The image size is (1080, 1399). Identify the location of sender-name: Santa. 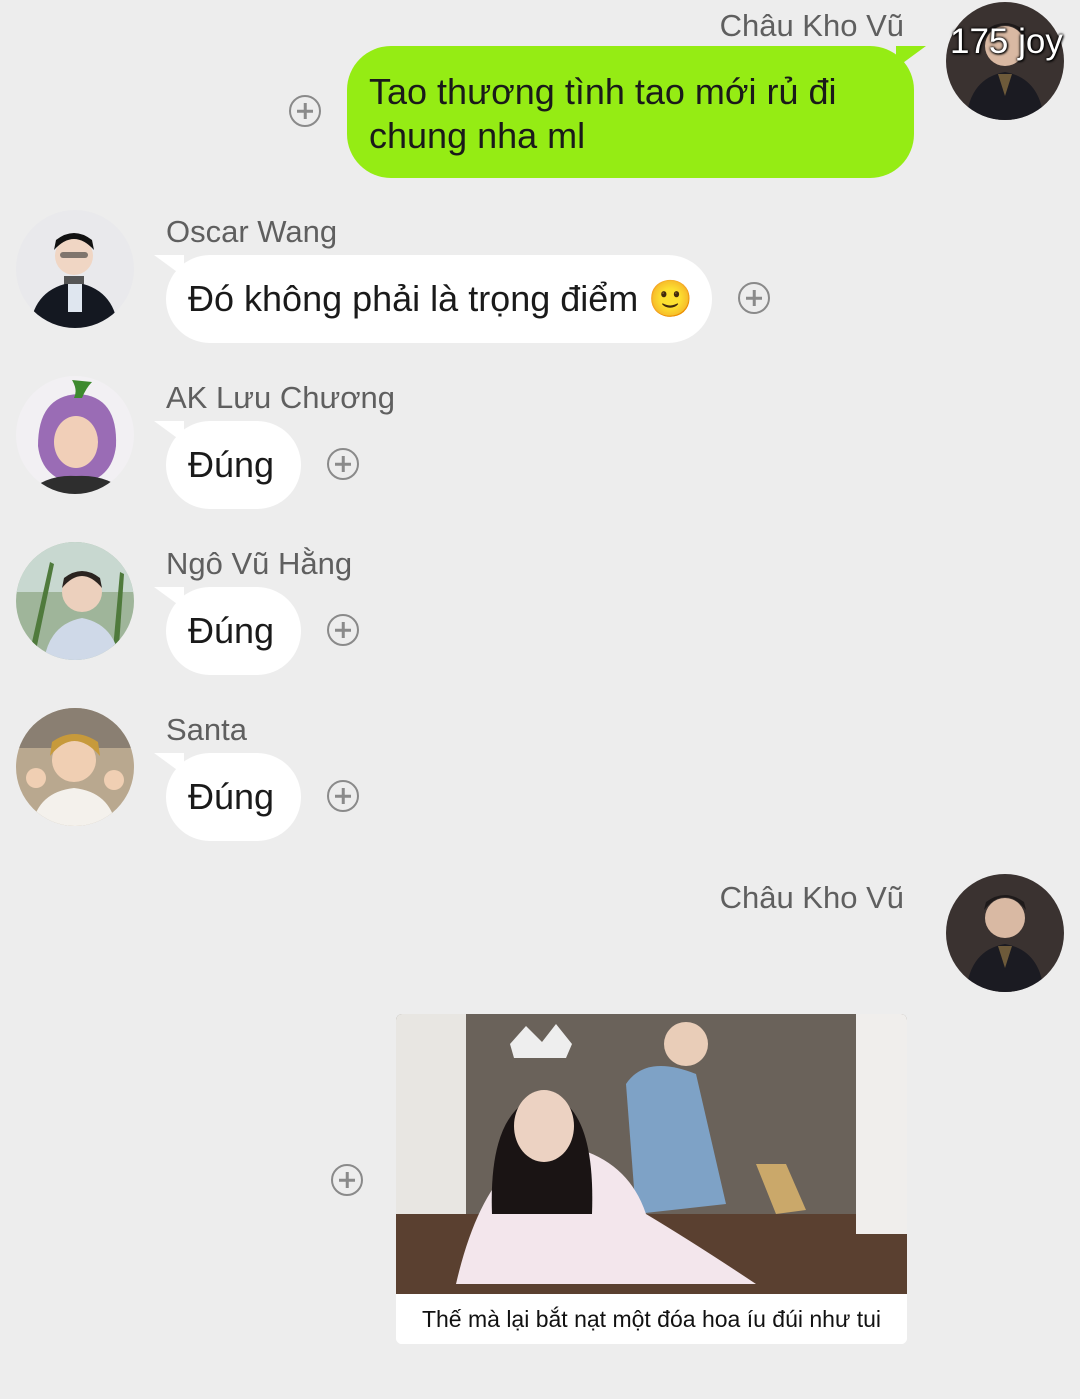
(207, 729).